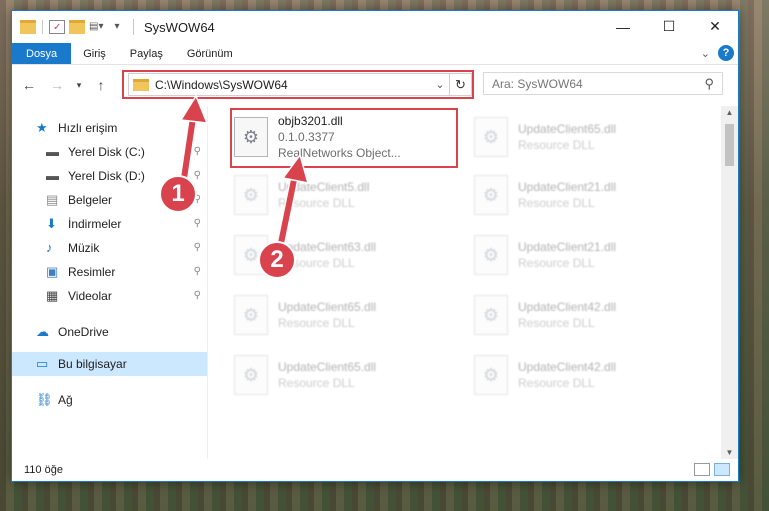 This screenshot has width=769, height=511. Describe the element at coordinates (715, 26) in the screenshot. I see `close-button: ✕` at that location.